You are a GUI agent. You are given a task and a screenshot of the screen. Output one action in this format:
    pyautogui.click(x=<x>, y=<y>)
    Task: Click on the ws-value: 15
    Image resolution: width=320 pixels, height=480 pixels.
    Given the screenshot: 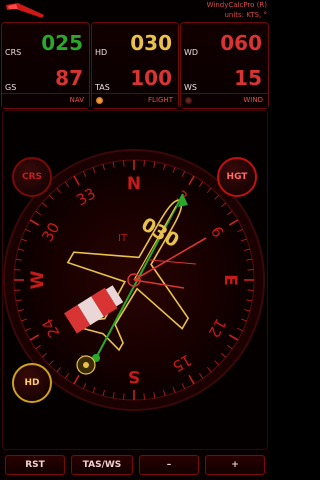 What is the action you would take?
    pyautogui.click(x=248, y=78)
    